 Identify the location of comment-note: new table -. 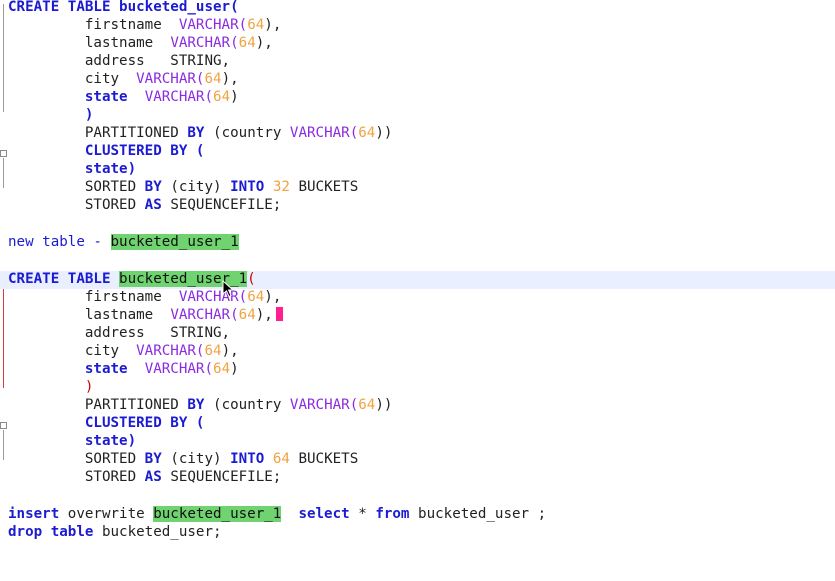
(59, 242).